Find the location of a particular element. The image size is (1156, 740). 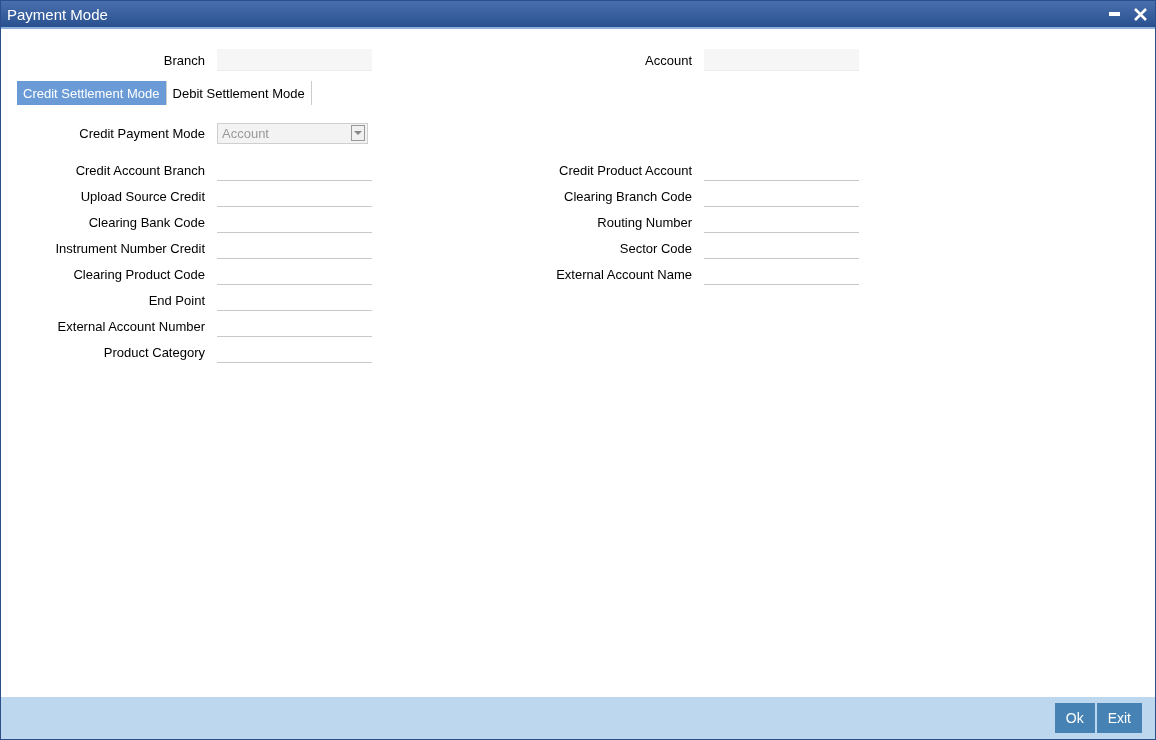

field-label: Product Category is located at coordinates (153, 352).